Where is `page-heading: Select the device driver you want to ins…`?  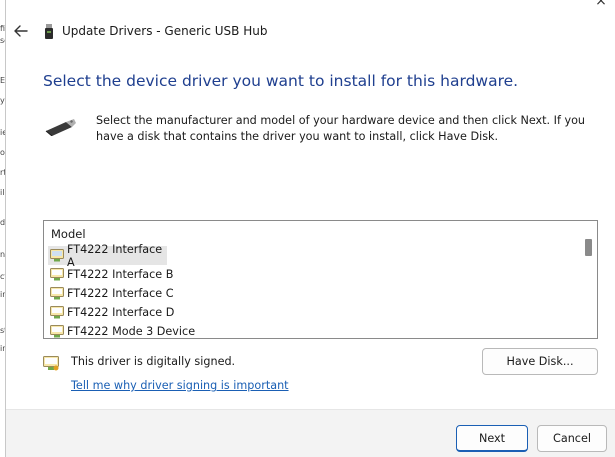 page-heading: Select the device driver you want to ins… is located at coordinates (281, 81).